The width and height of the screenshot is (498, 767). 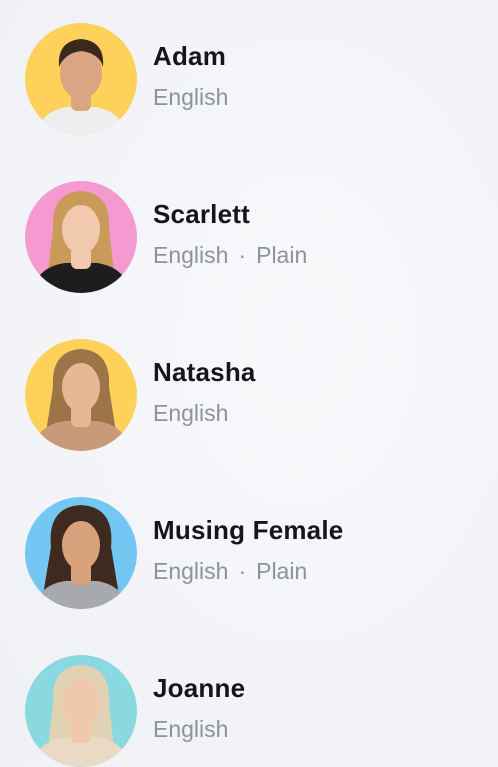 What do you see at coordinates (255, 711) in the screenshot?
I see `voice-item-joanne: Joanne English` at bounding box center [255, 711].